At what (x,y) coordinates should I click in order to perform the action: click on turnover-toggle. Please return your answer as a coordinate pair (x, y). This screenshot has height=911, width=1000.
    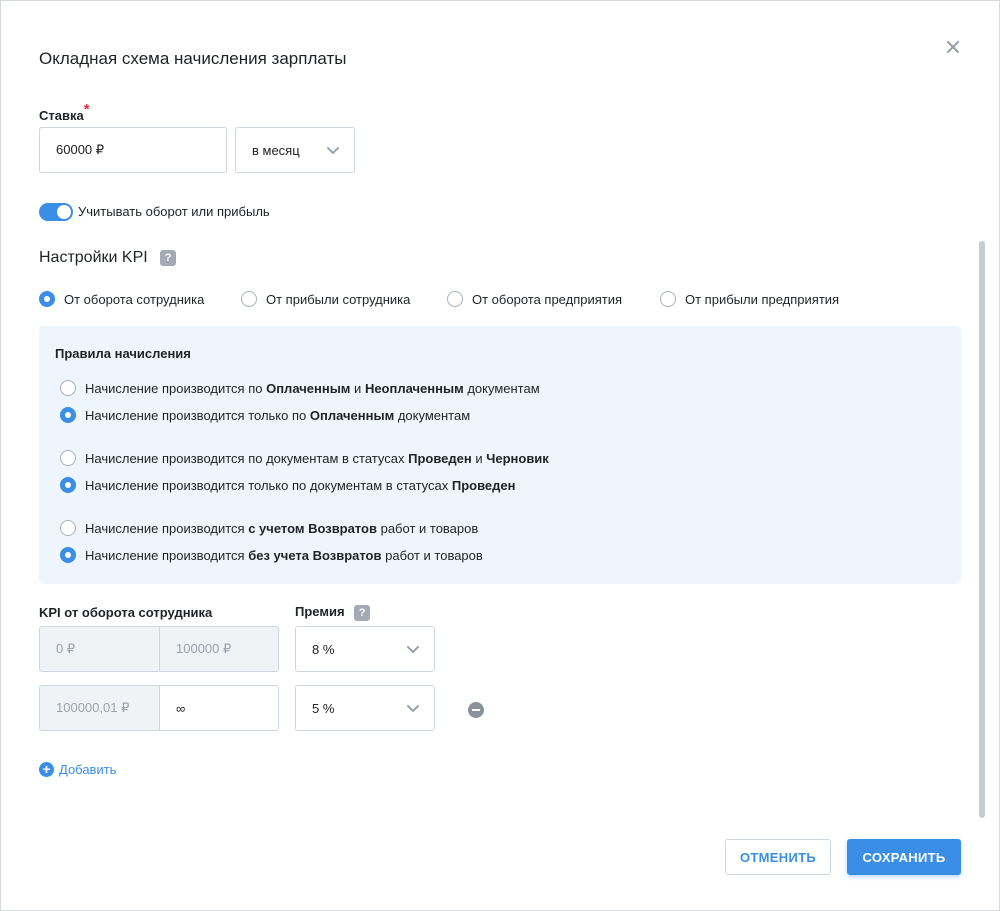
    Looking at the image, I should click on (56, 212).